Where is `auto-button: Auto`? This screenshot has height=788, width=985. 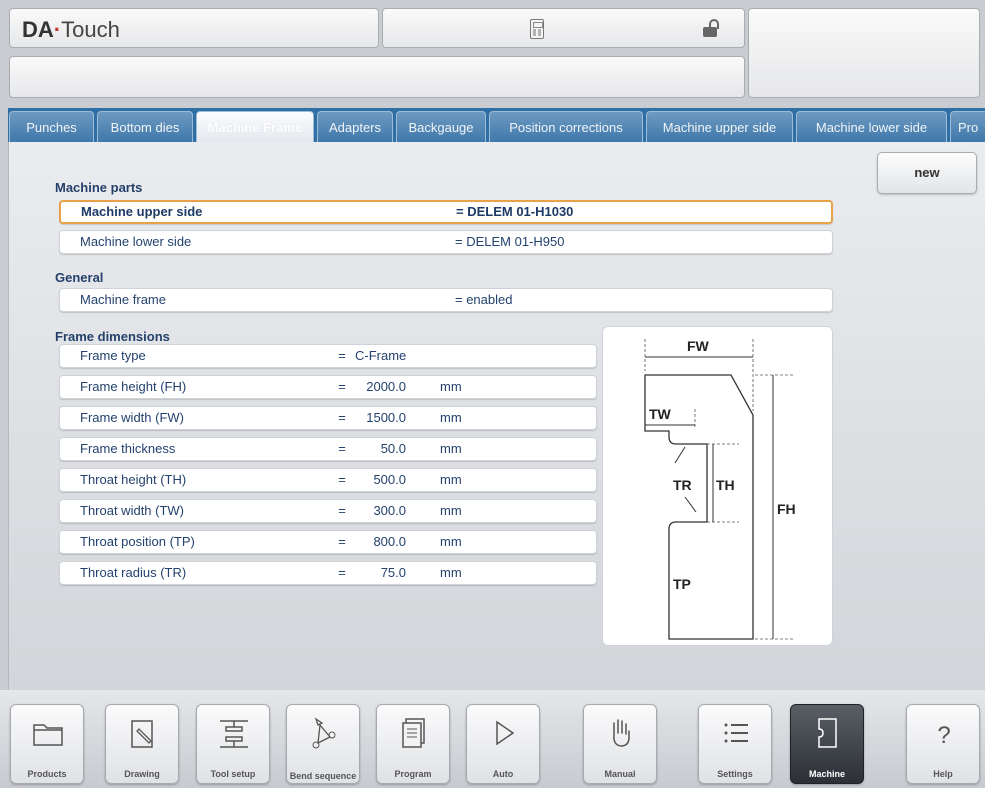 auto-button: Auto is located at coordinates (503, 744).